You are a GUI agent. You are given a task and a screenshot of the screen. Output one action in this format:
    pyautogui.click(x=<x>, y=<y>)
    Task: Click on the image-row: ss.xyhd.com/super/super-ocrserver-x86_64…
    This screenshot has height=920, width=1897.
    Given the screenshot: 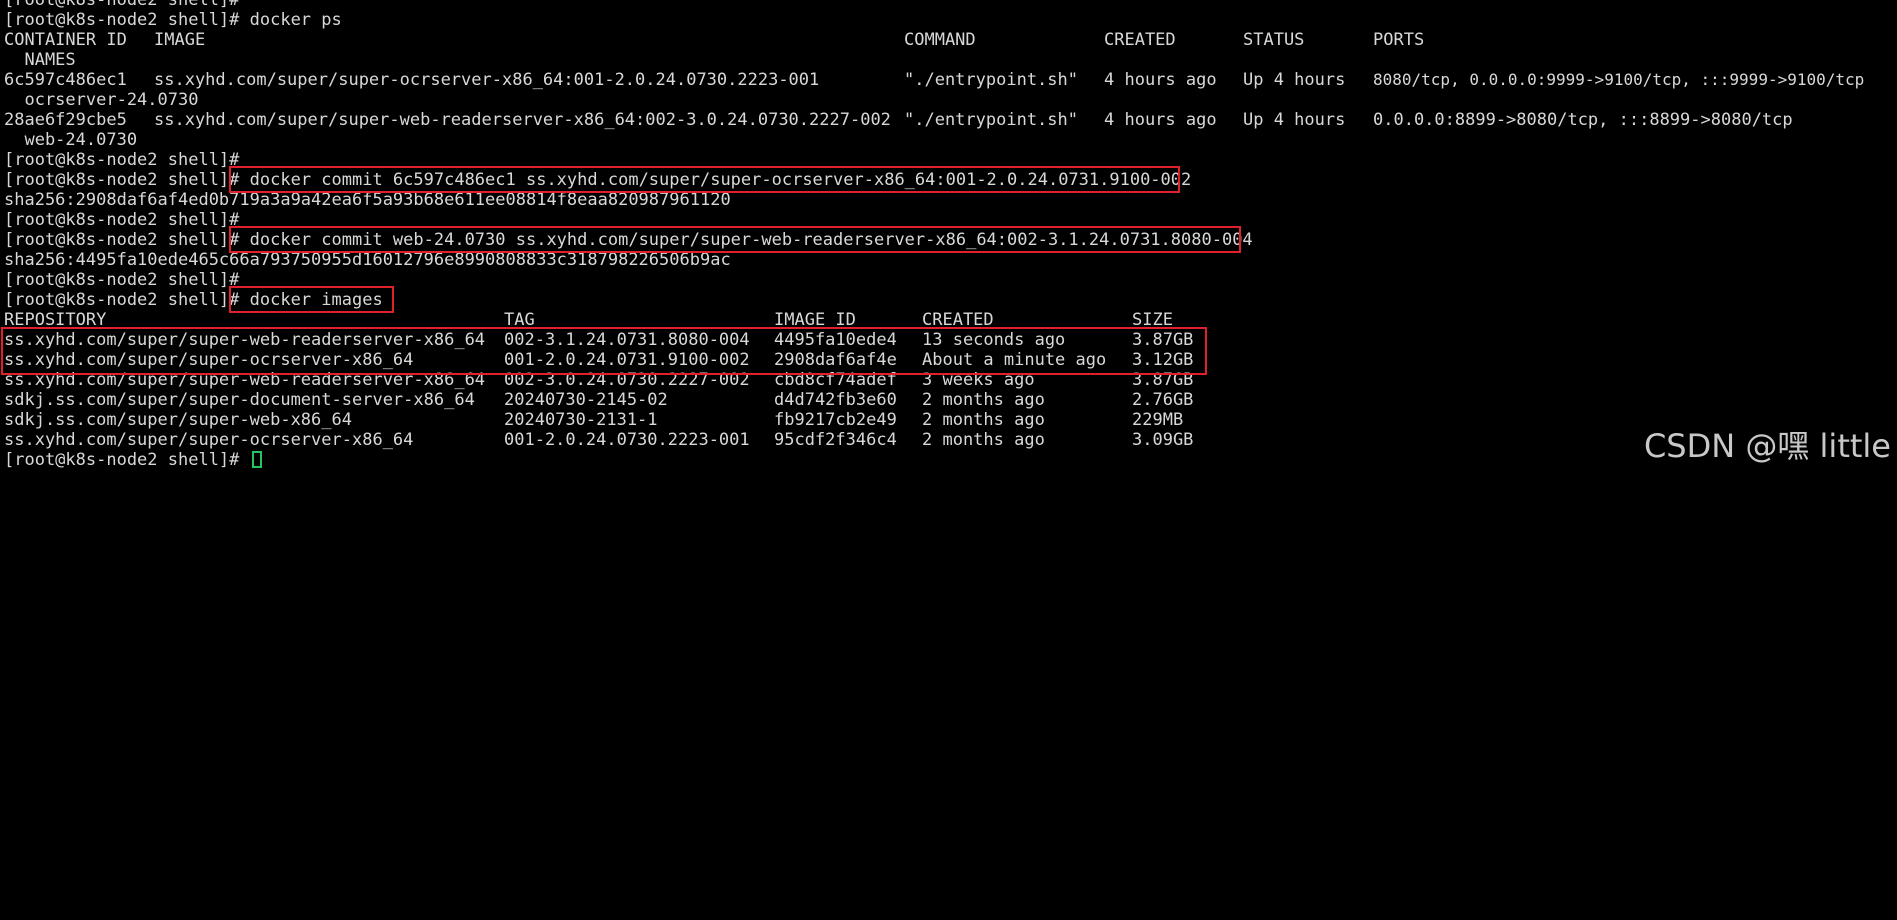 What is the action you would take?
    pyautogui.click(x=604, y=440)
    